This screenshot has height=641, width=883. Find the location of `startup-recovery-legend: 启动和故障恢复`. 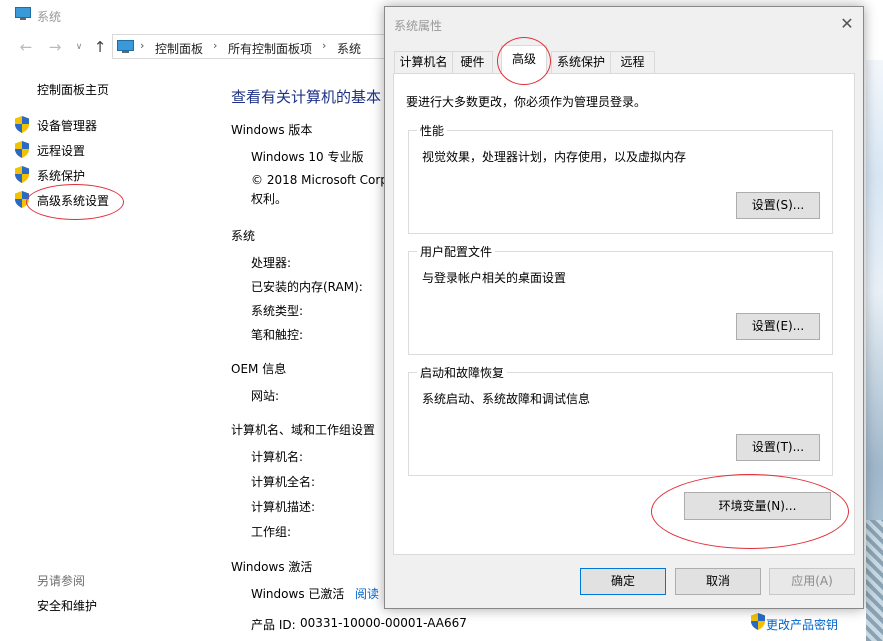

startup-recovery-legend: 启动和故障恢复 is located at coordinates (462, 372).